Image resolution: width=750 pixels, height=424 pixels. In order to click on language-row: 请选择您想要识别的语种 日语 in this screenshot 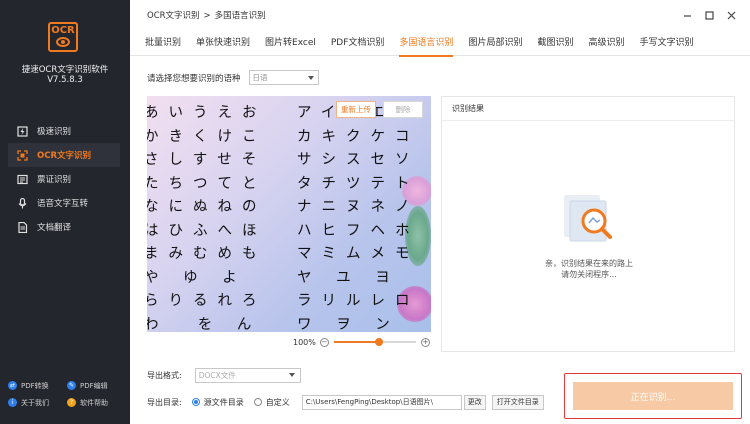, I will do `click(233, 77)`.